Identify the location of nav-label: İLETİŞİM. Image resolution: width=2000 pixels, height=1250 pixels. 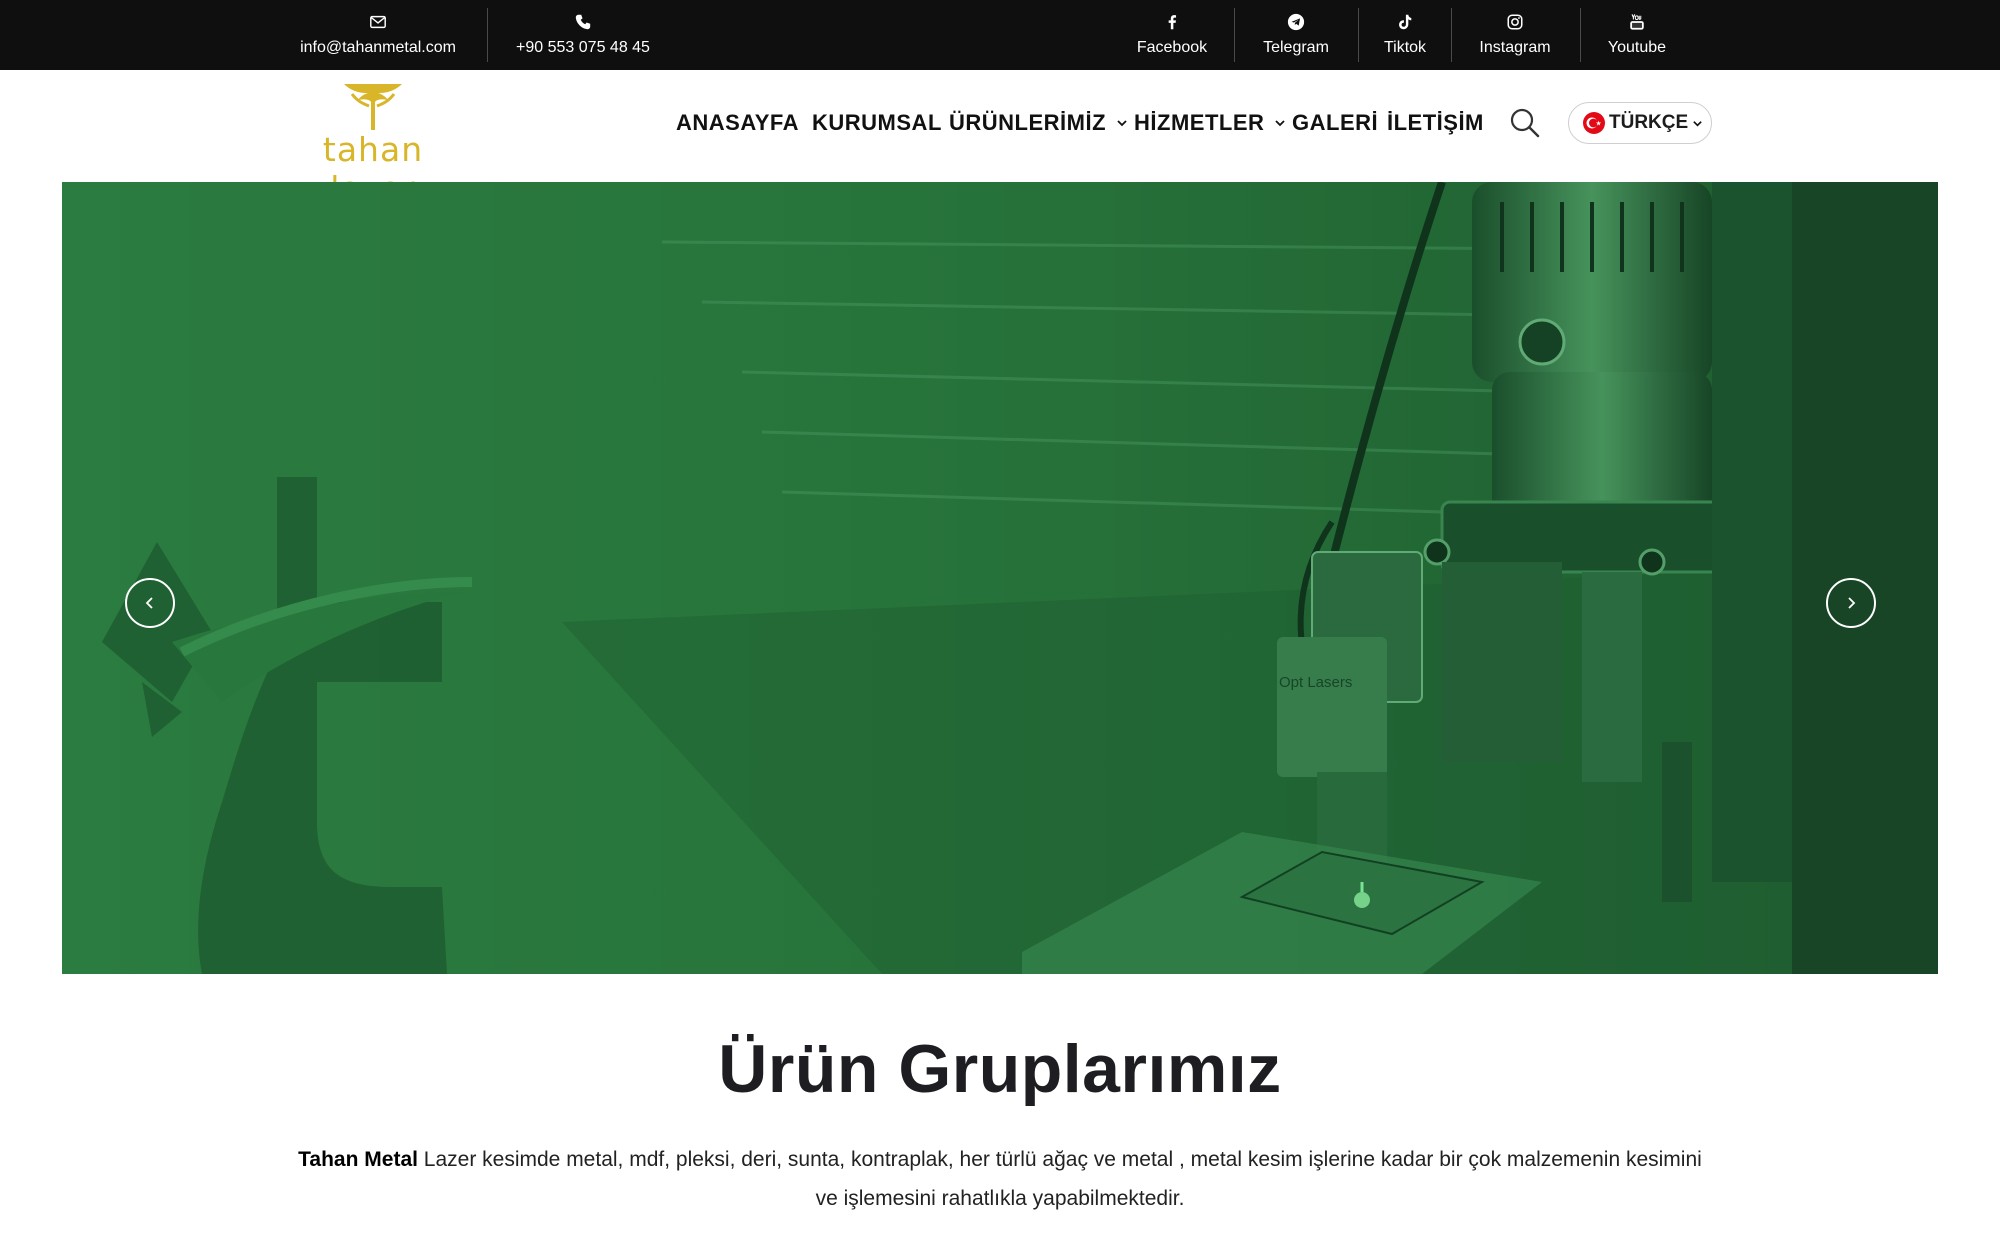
(1435, 122).